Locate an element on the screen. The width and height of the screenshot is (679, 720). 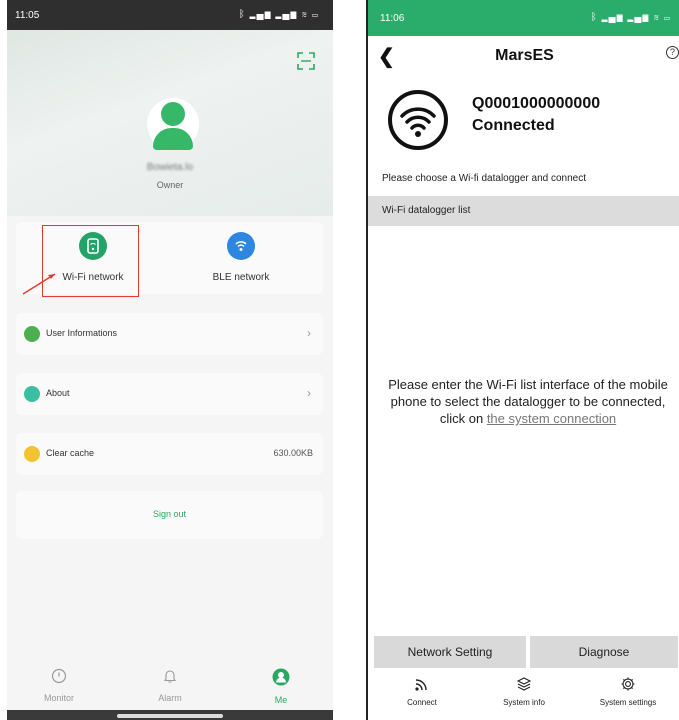
status-bar: 11:06 ᛒ ▂▄▆ ▂▄▆ ≋ ▭ is located at coordinates (523, 18).